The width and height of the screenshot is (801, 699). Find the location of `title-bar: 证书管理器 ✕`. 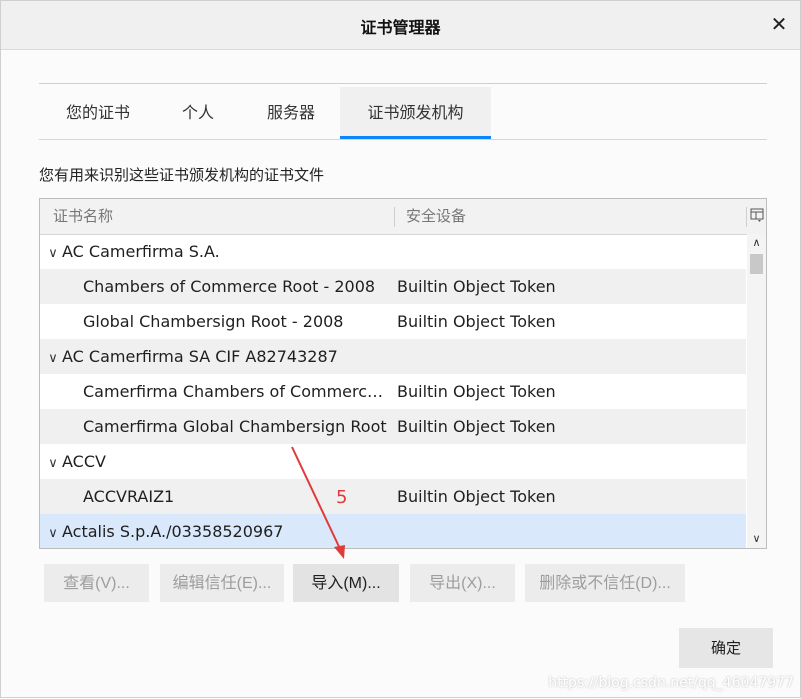

title-bar: 证书管理器 ✕ is located at coordinates (400, 25).